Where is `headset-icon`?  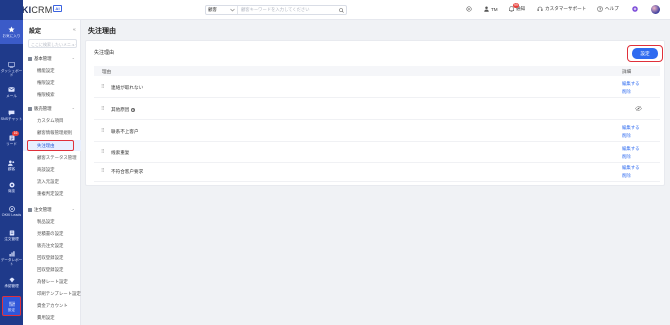
headset-icon is located at coordinates (540, 9).